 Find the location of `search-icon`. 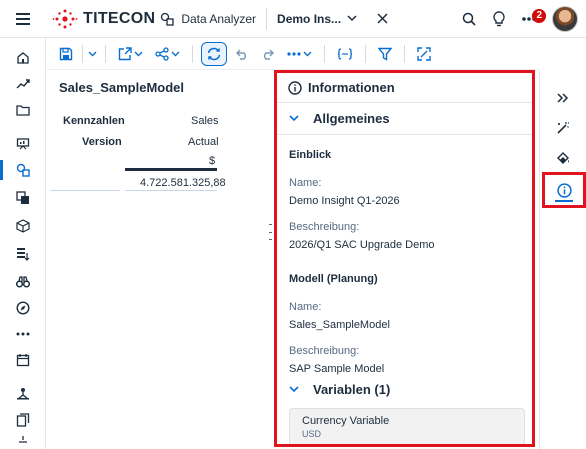

search-icon is located at coordinates (469, 19).